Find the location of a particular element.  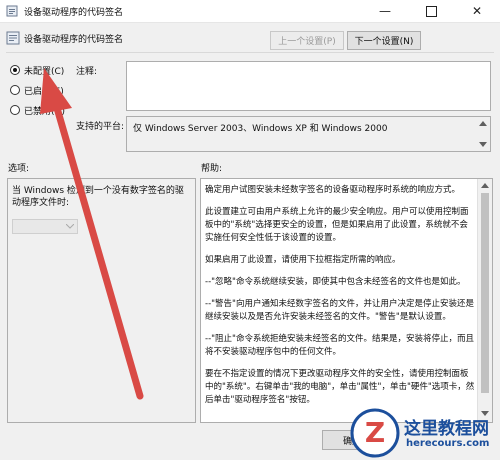

watermark-letter: Z is located at coordinates (375, 432).